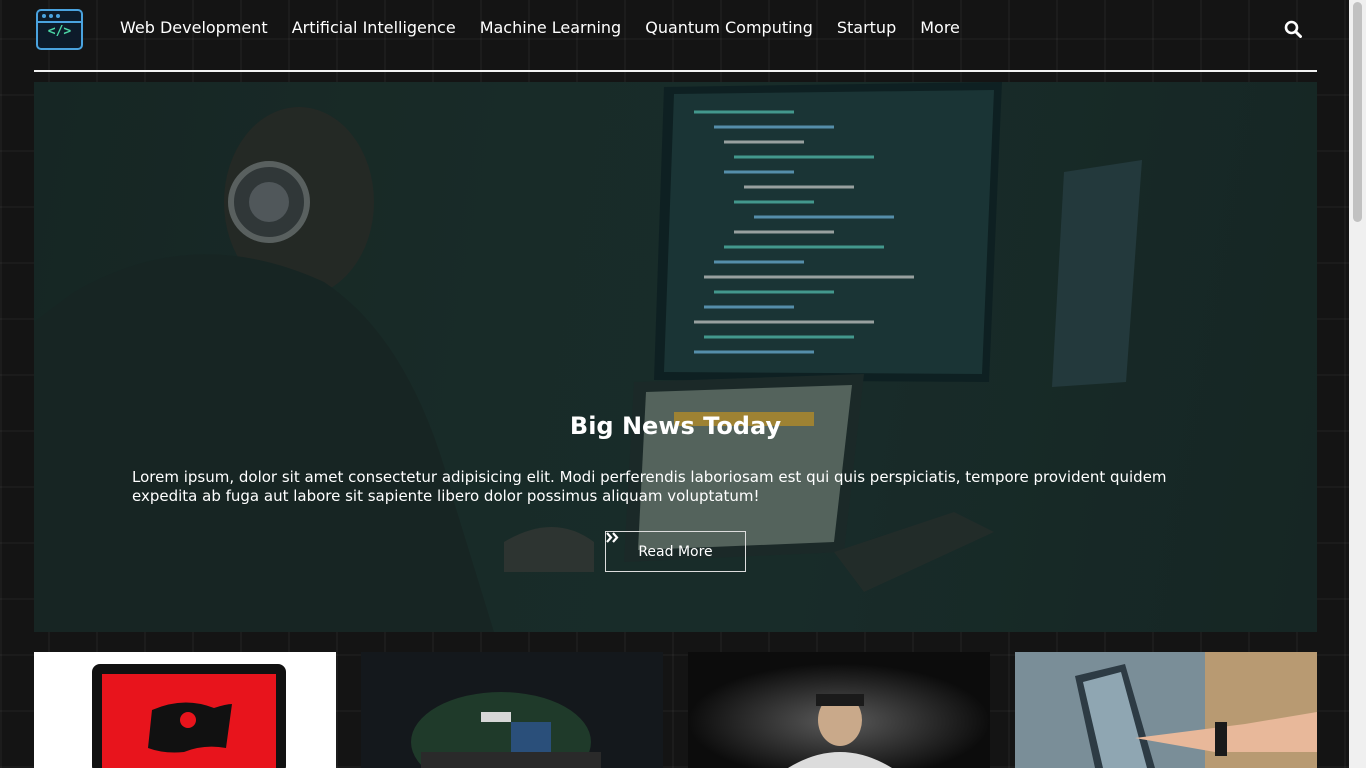  What do you see at coordinates (675, 426) in the screenshot?
I see `hero-title: Big News Today` at bounding box center [675, 426].